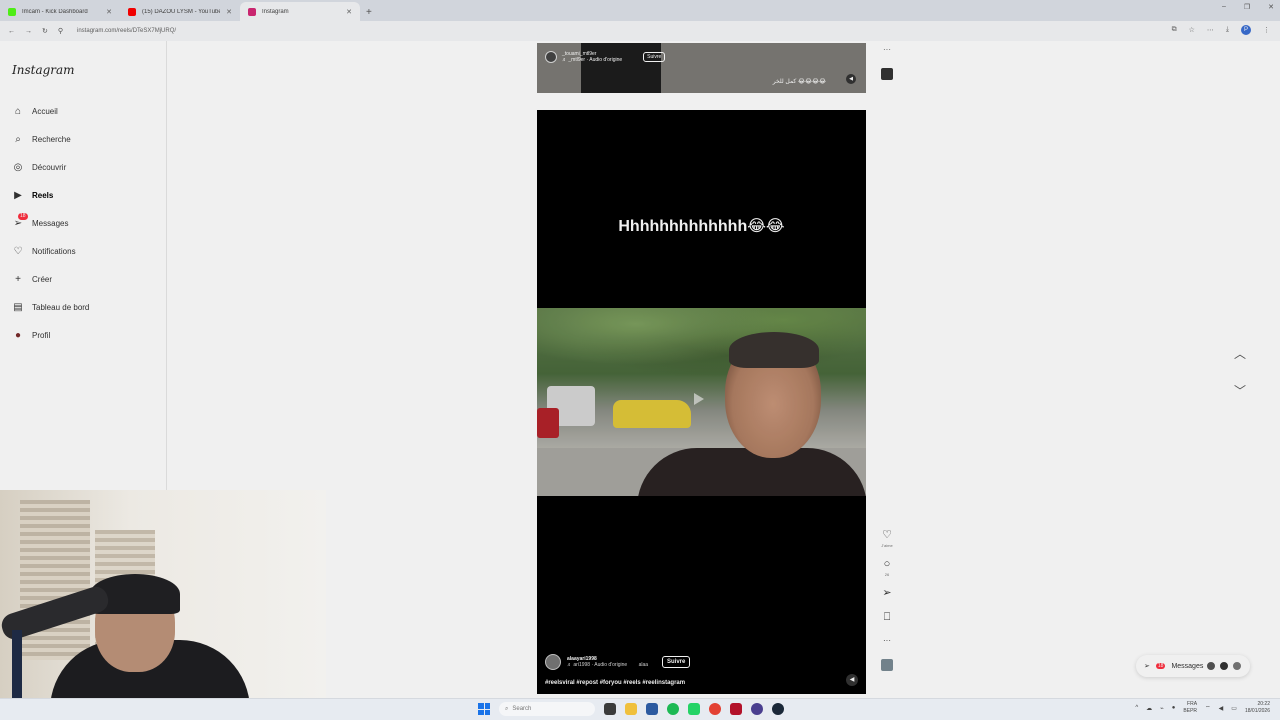  I want to click on taskbar-apps: ⌕ Search, so click(631, 709).